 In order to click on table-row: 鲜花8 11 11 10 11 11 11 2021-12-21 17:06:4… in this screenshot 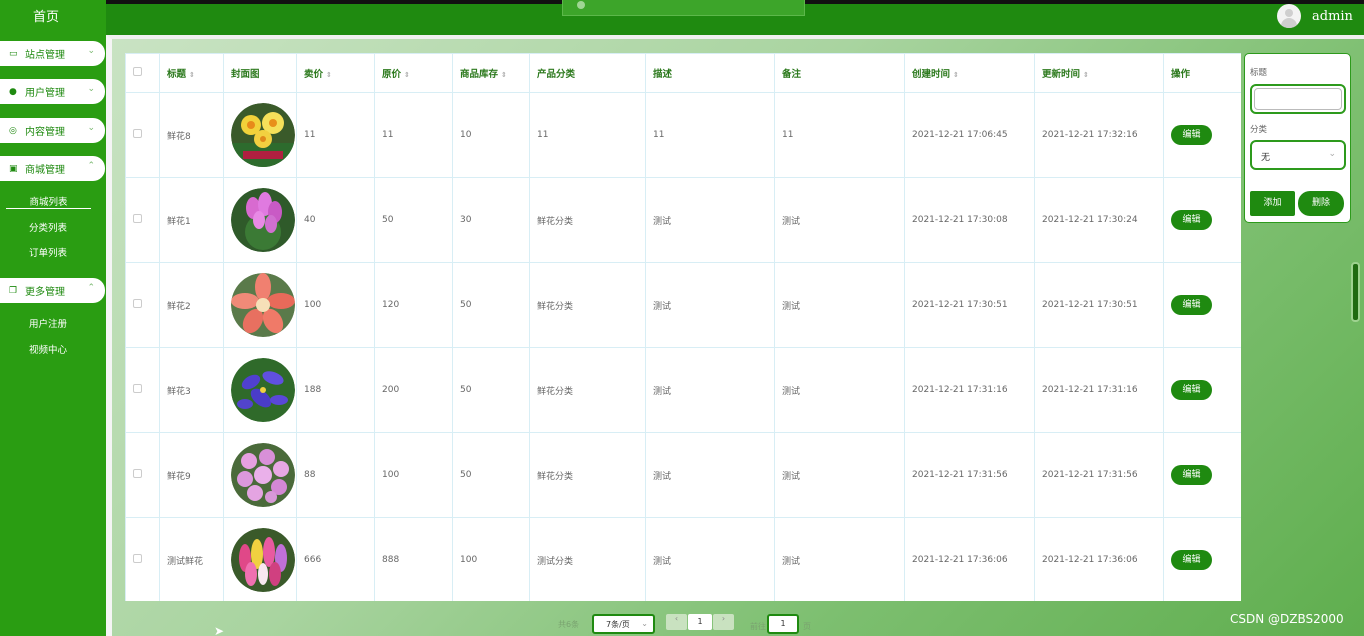, I will do `click(683, 135)`.